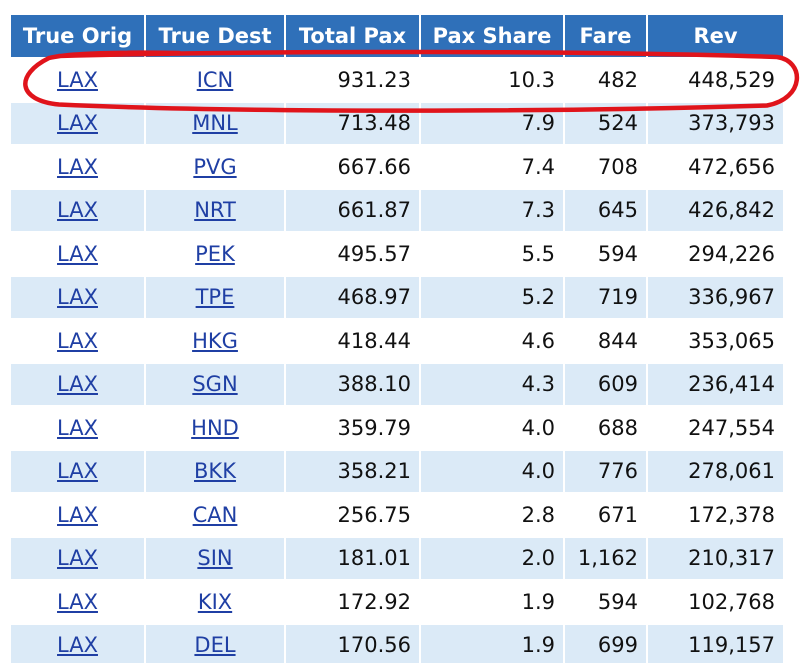  I want to click on true-dest-link: TPE, so click(215, 297).